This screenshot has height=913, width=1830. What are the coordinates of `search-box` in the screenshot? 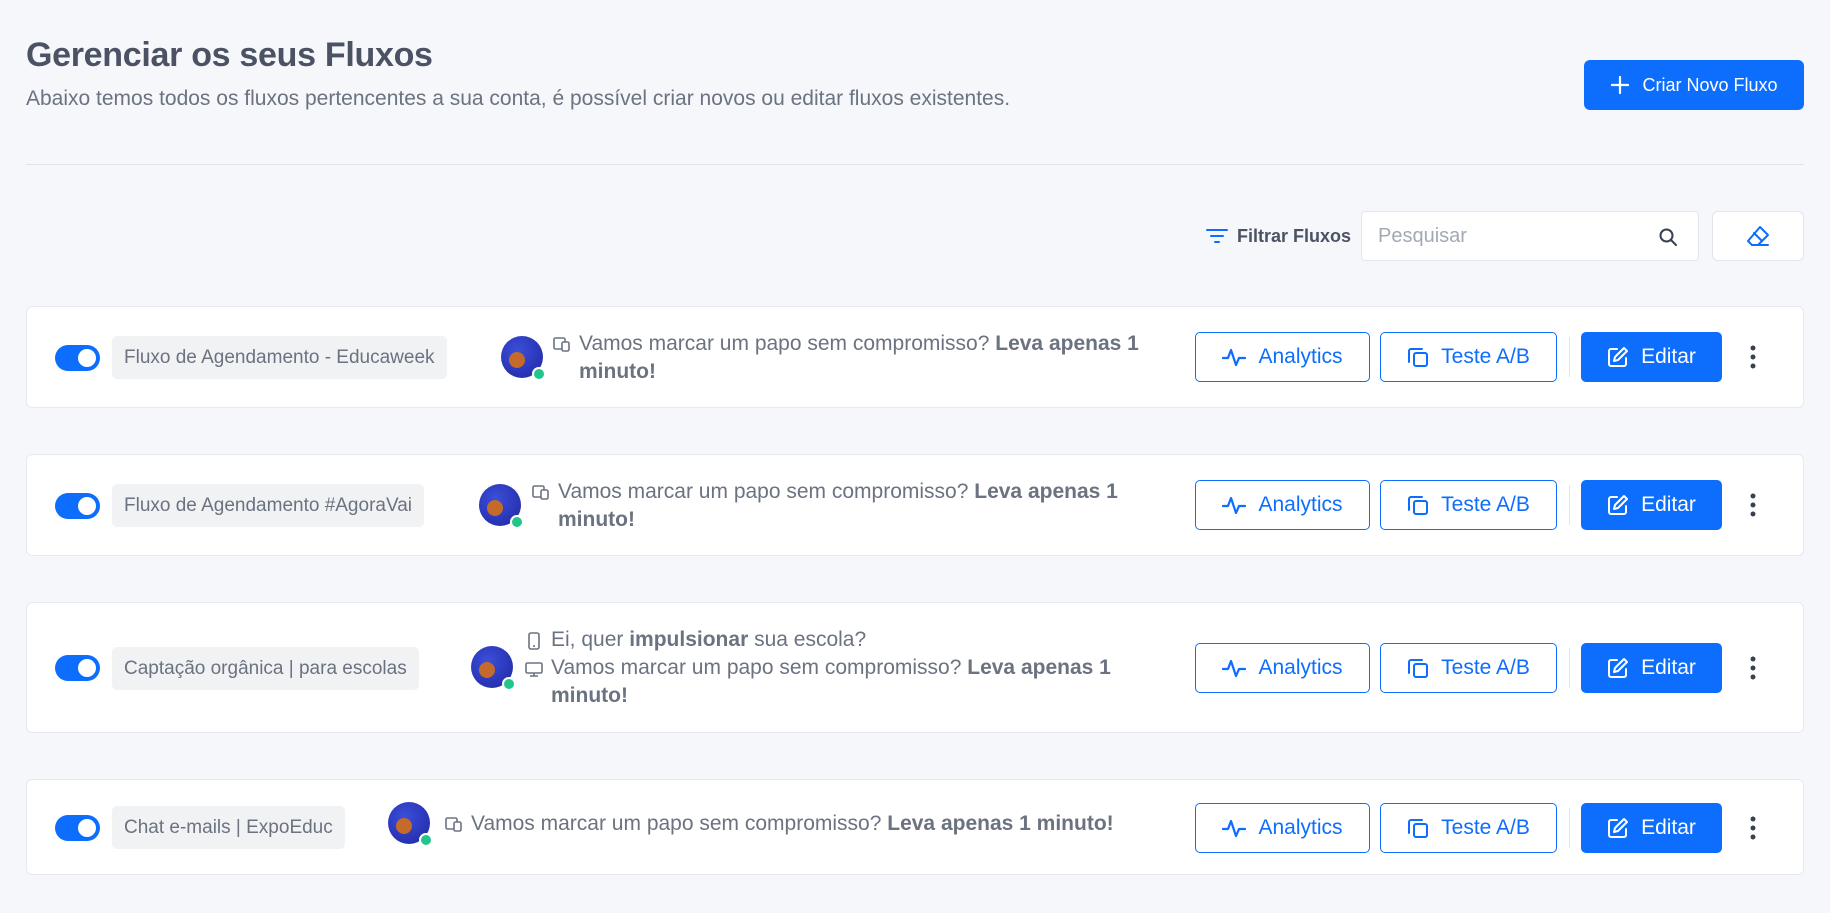 It's located at (1530, 236).